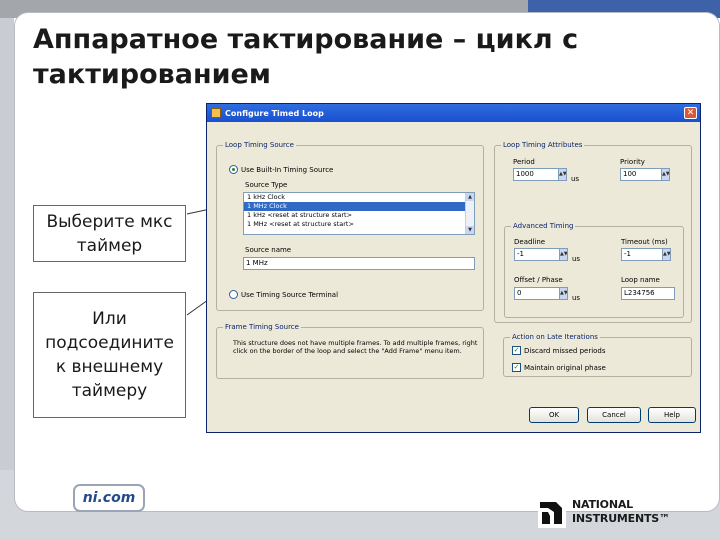 Image resolution: width=720 pixels, height=540 pixels. I want to click on list-scrollbar: ▲ ▼, so click(469, 213).